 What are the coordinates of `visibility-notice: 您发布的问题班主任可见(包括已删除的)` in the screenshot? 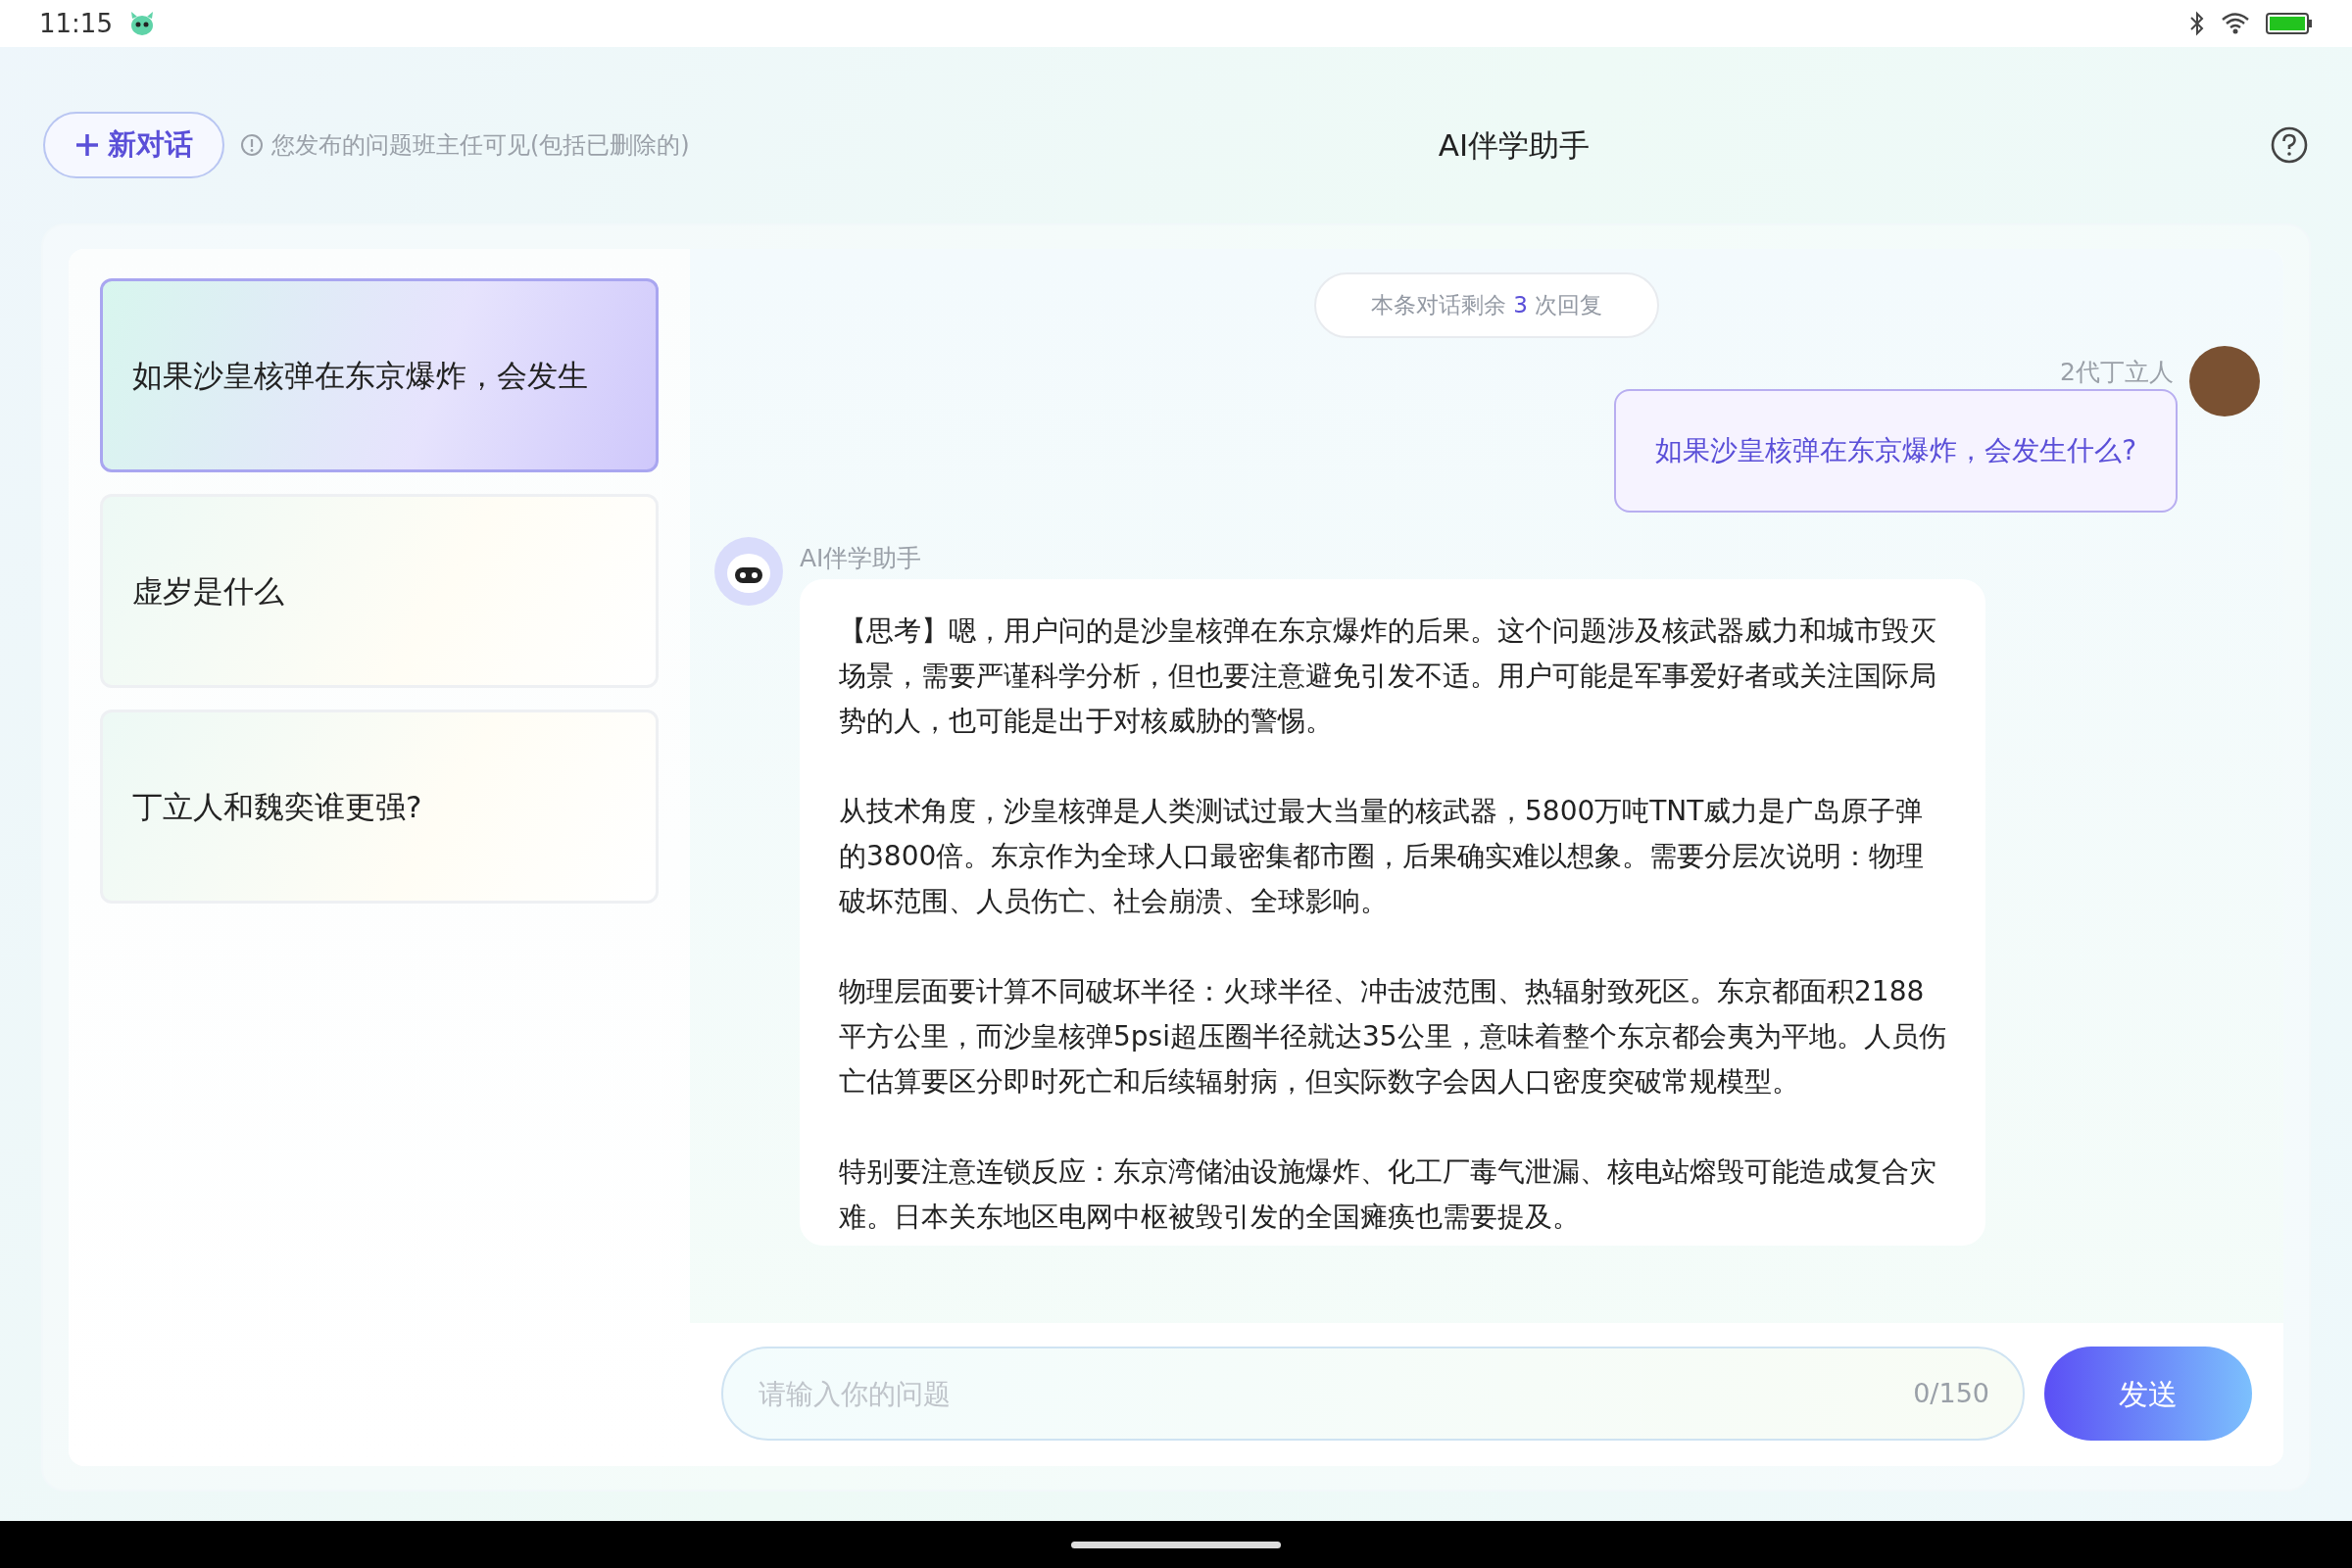 It's located at (480, 145).